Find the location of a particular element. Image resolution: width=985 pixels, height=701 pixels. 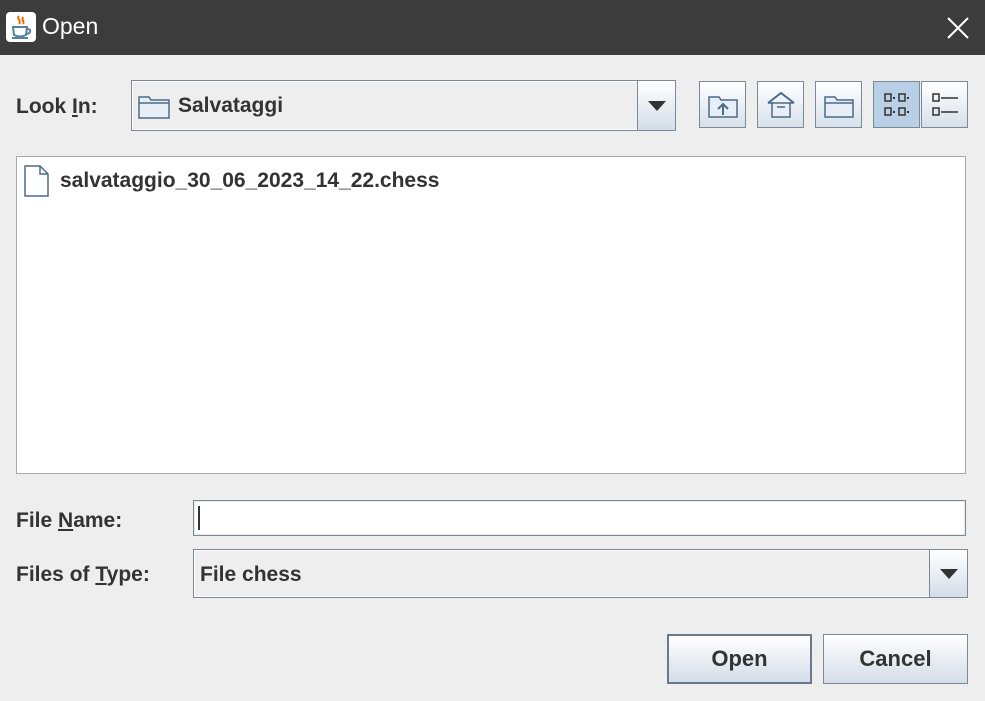

list-view-icon is located at coordinates (896, 104).